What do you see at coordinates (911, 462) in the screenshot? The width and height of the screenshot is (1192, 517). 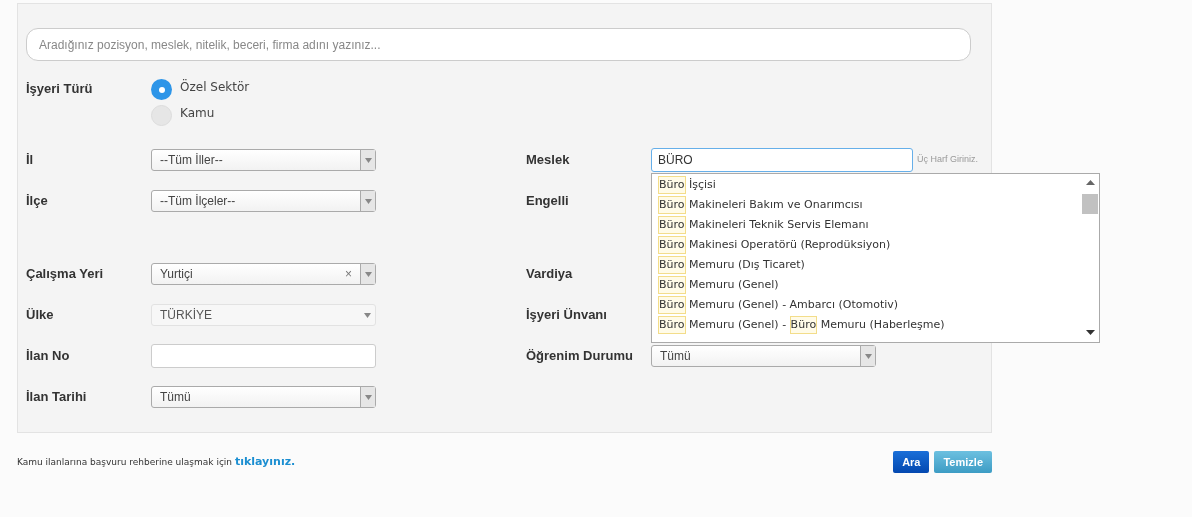 I see `search-button: Ara` at bounding box center [911, 462].